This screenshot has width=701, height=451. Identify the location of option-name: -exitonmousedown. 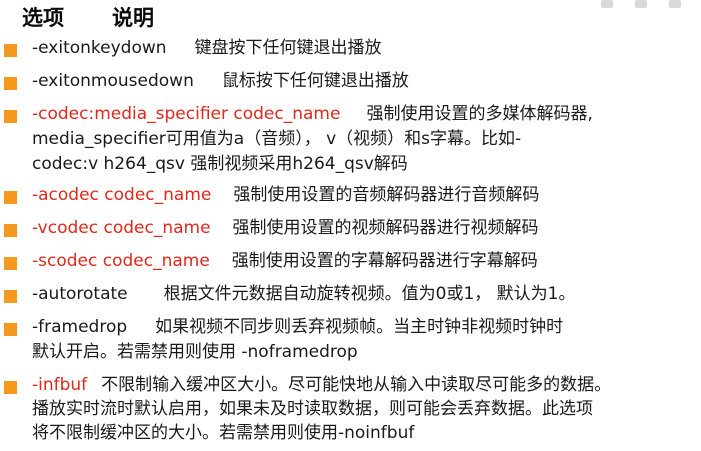
(113, 81).